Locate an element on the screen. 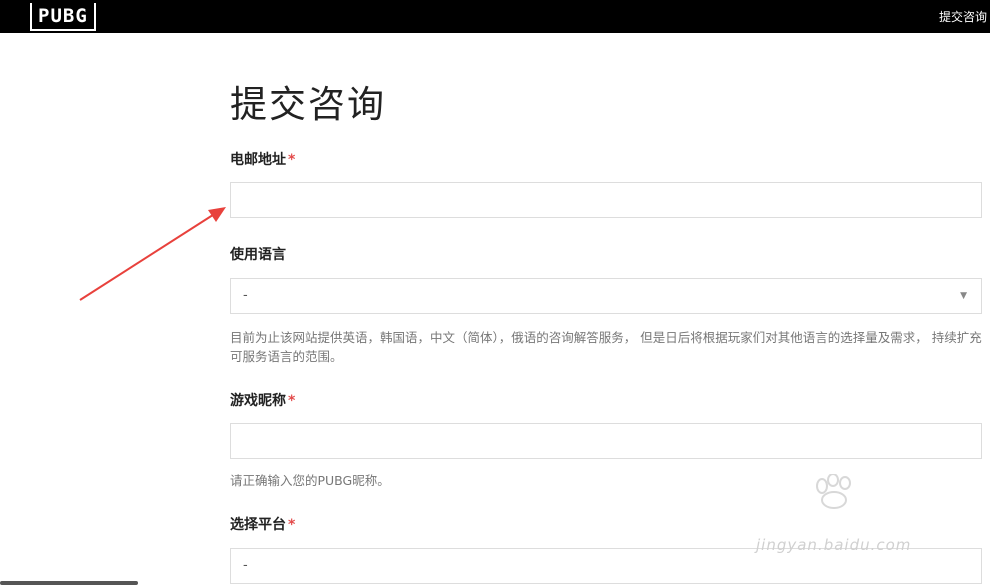 The height and width of the screenshot is (585, 990). email-label-text: 电邮地址 is located at coordinates (258, 160).